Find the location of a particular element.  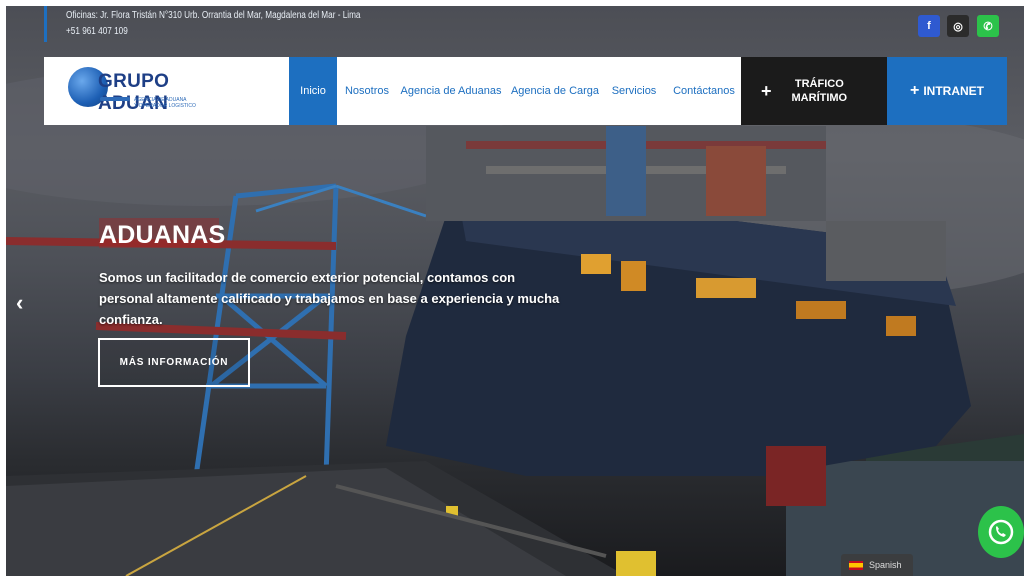

logo-subtitle: AGENCIA DE ADUANA Y OPERADOR LOGISTICO is located at coordinates (165, 103).